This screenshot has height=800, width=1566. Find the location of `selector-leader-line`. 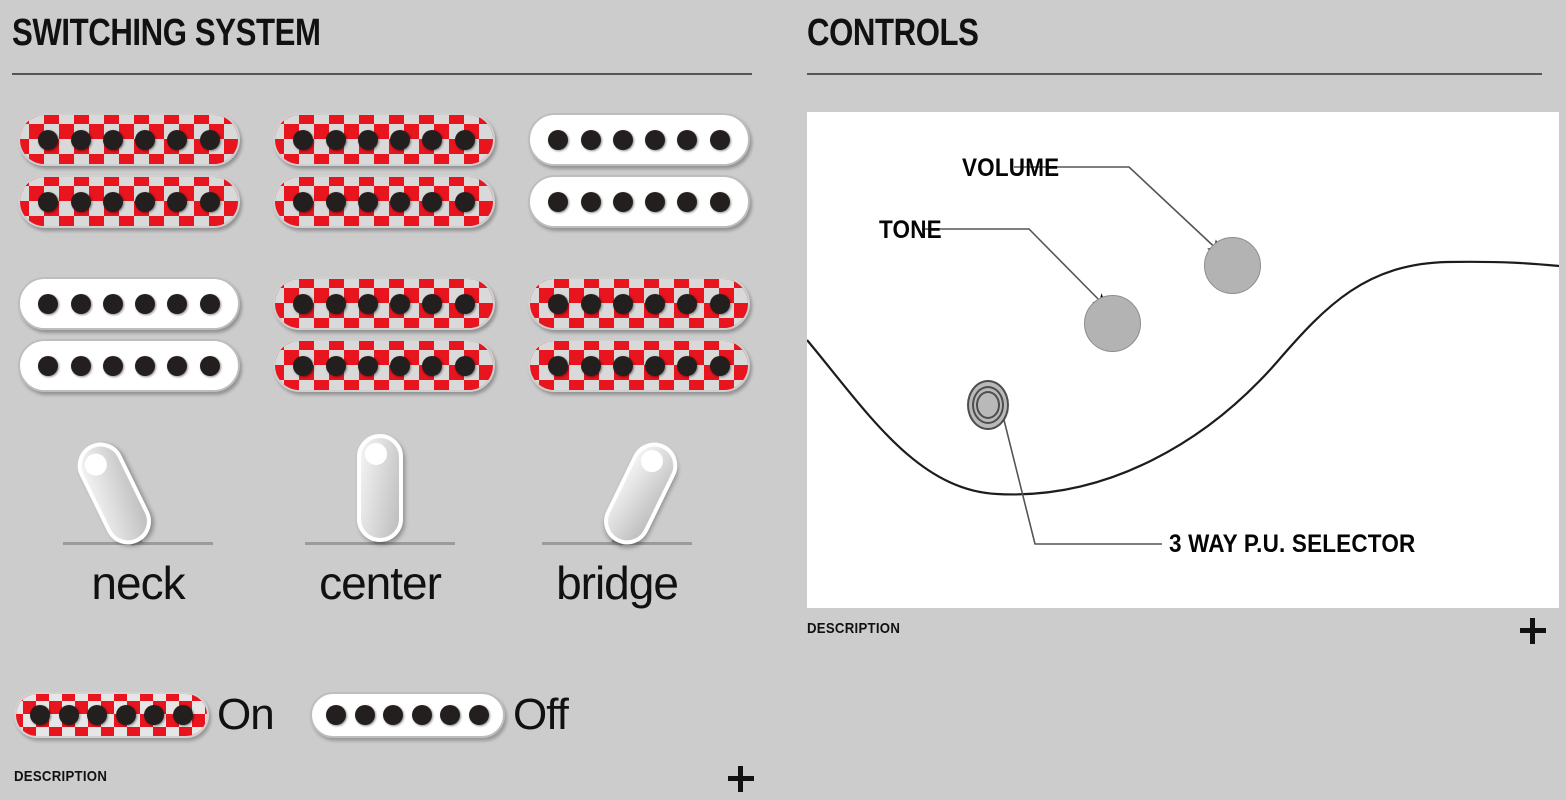

selector-leader-line is located at coordinates (1079, 471).